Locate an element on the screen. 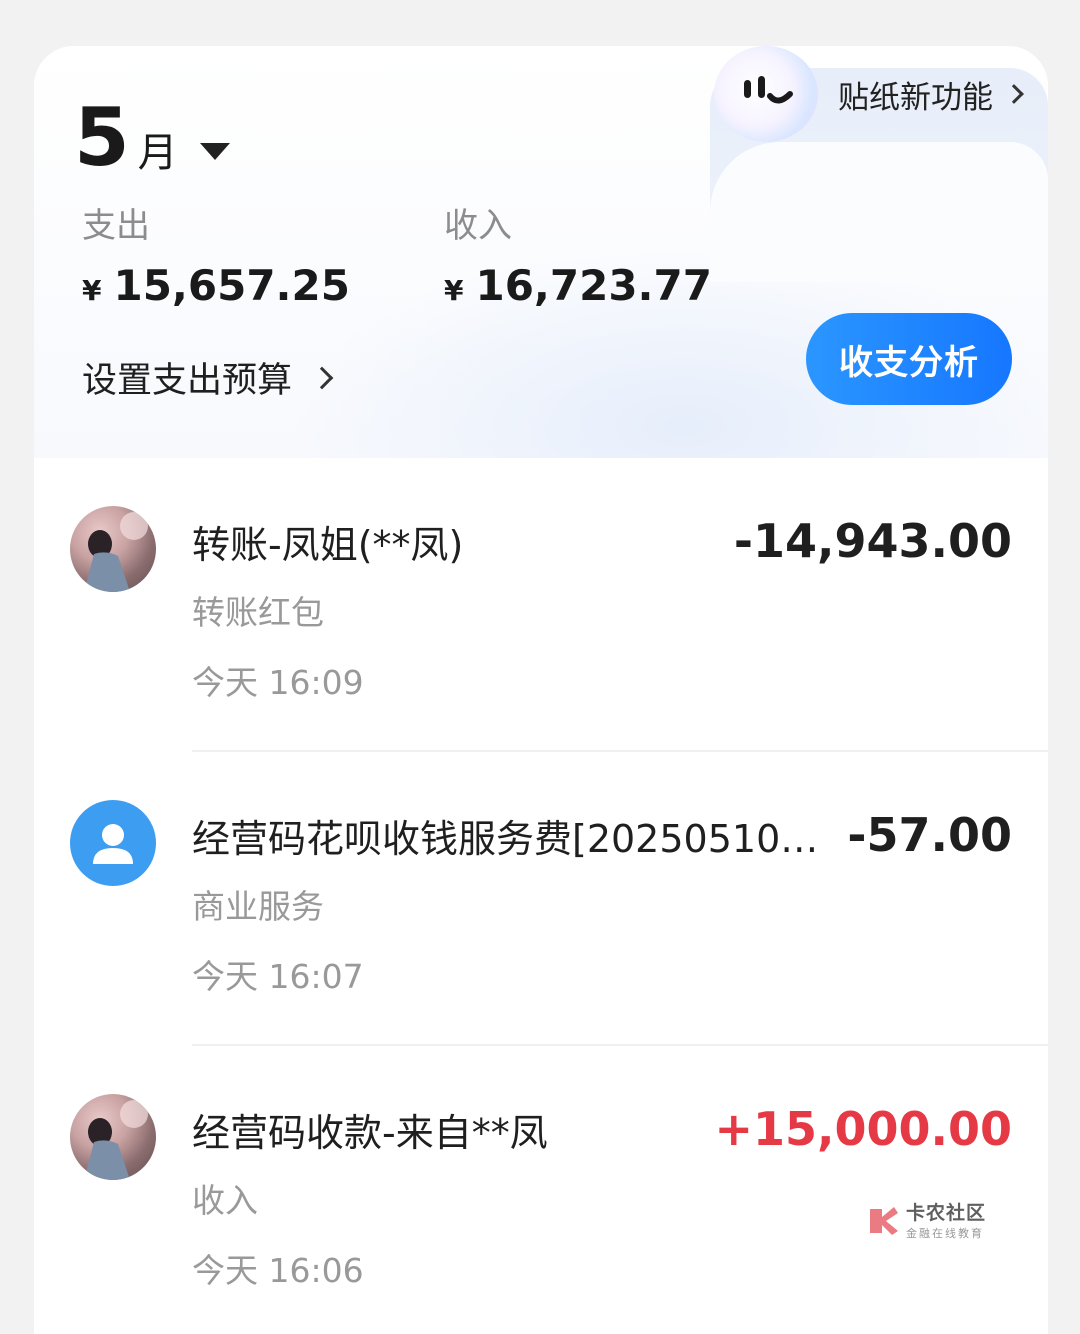 The height and width of the screenshot is (1334, 1080). tab-curve is located at coordinates (879, 212).